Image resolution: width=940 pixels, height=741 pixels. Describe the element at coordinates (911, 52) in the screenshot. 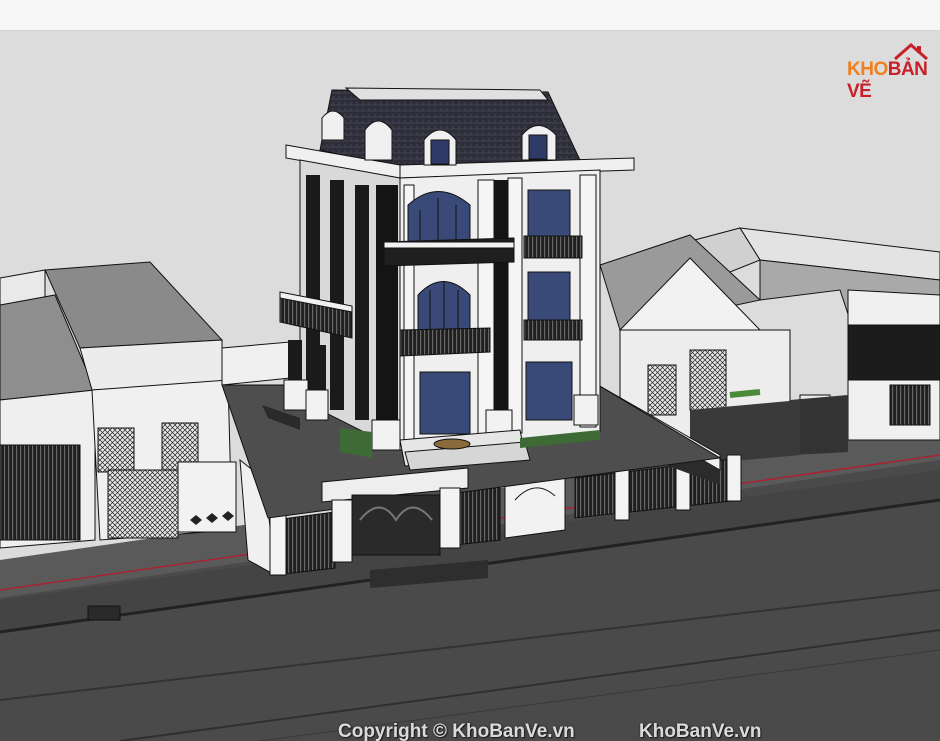

I see `house-roof-icon` at that location.